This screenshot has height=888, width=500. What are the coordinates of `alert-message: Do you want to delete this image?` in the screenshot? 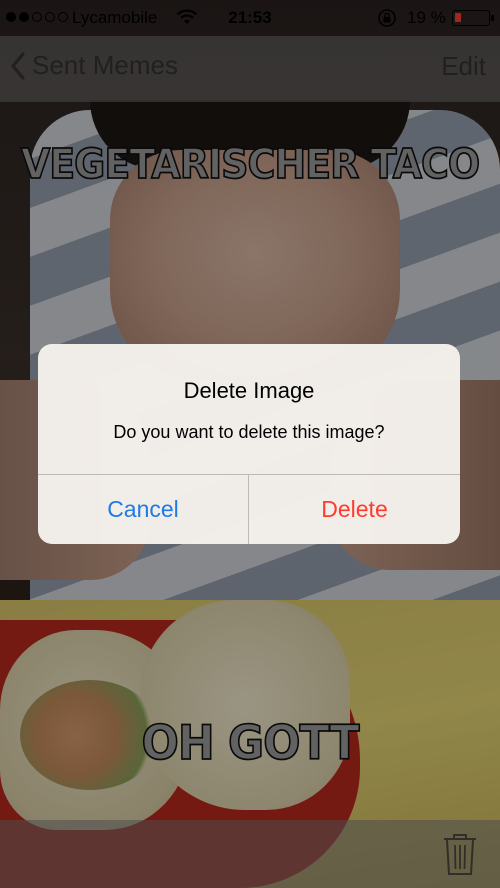 It's located at (249, 432).